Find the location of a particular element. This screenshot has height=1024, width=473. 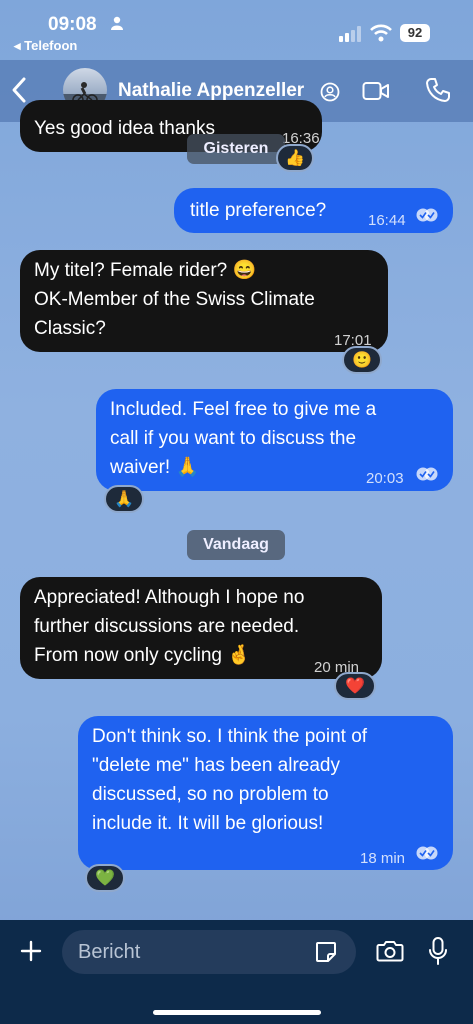

message-input-bar: Bericht is located at coordinates (236, 972).